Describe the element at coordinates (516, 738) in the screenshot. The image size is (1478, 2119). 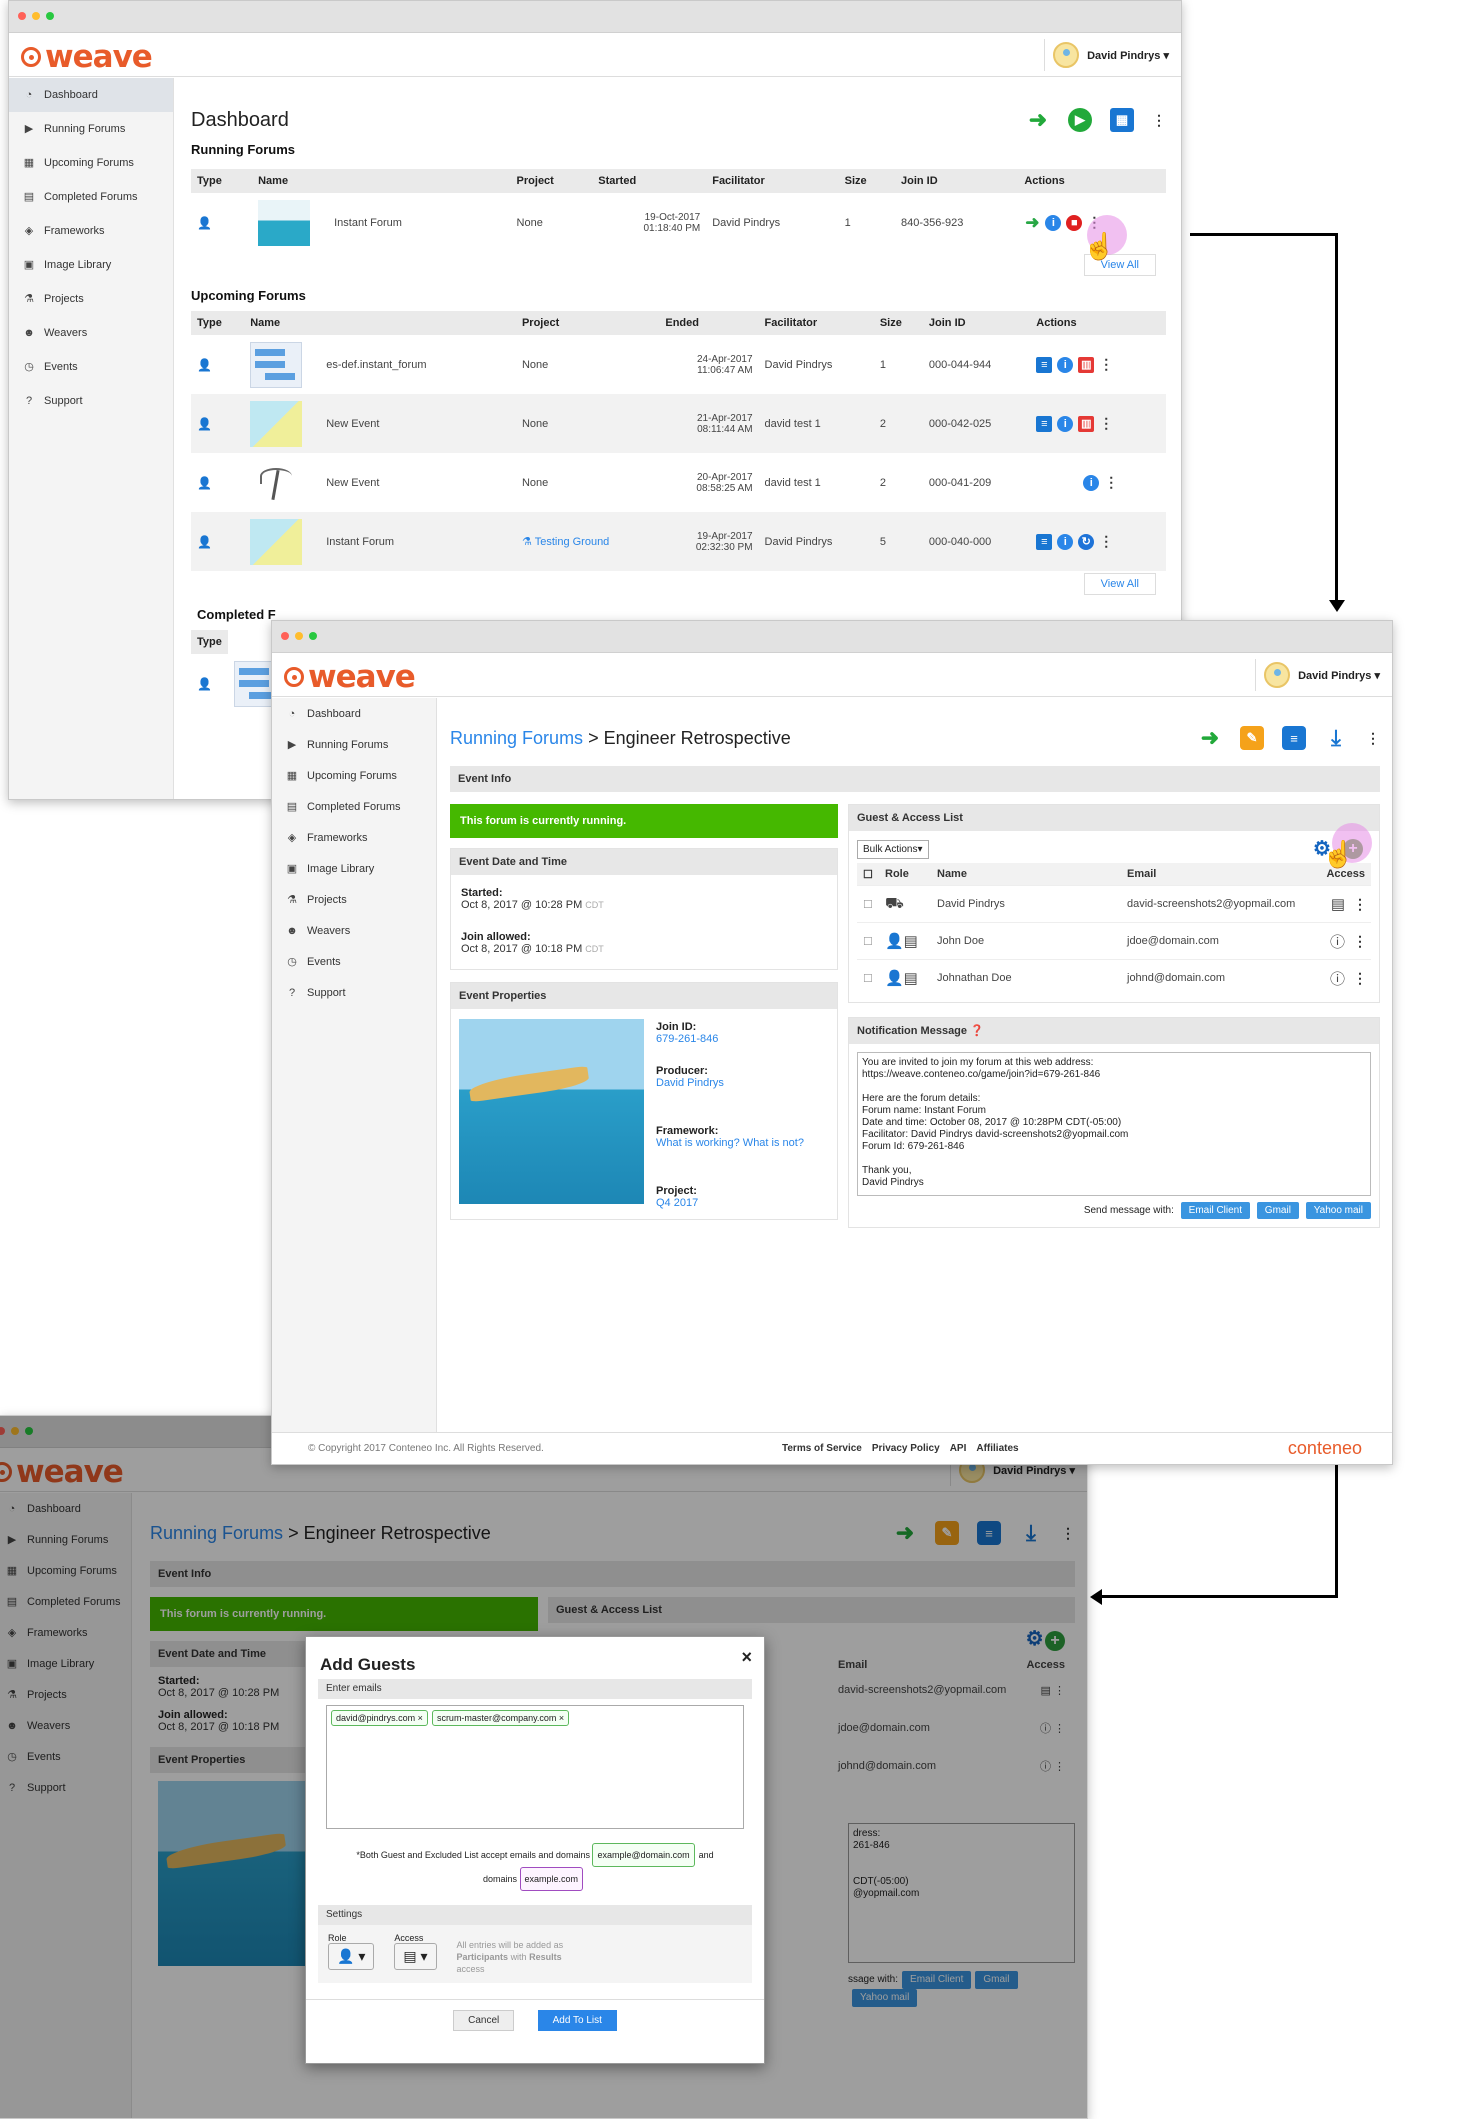
I see `breadcrumb-link: Running Forums` at that location.